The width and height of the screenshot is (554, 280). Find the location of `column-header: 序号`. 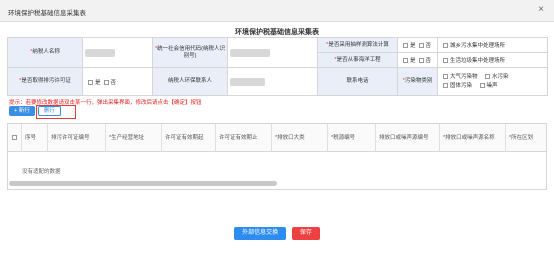

column-header: 序号 is located at coordinates (35, 138).